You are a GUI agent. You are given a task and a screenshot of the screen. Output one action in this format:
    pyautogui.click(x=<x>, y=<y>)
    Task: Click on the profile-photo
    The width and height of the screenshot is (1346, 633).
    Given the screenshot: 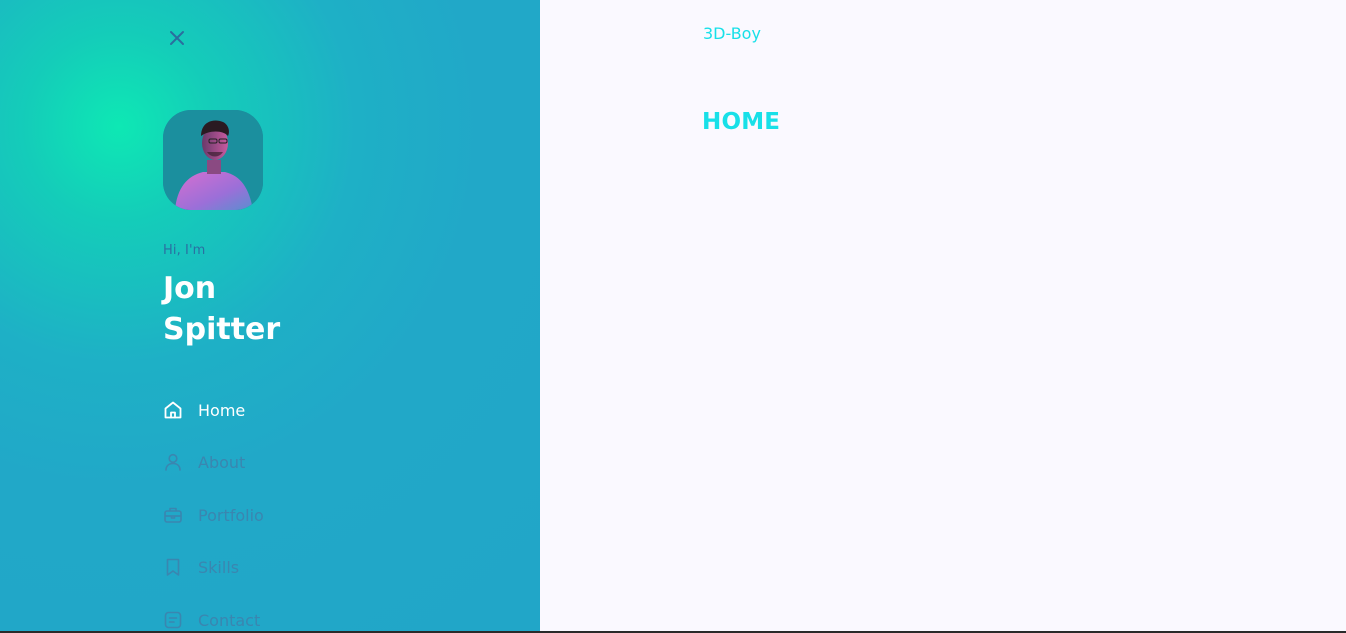 What is the action you would take?
    pyautogui.click(x=213, y=160)
    